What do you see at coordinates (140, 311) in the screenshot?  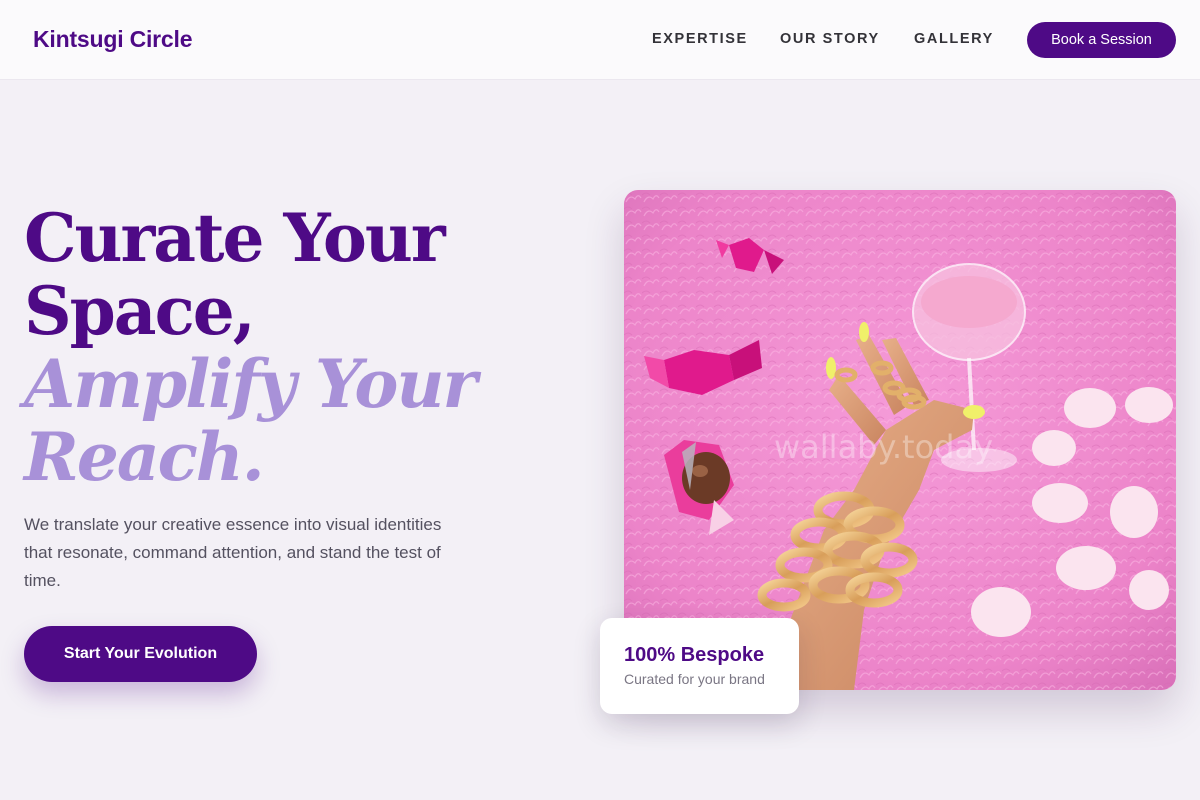 I see `hero-title-line-2: Space,` at bounding box center [140, 311].